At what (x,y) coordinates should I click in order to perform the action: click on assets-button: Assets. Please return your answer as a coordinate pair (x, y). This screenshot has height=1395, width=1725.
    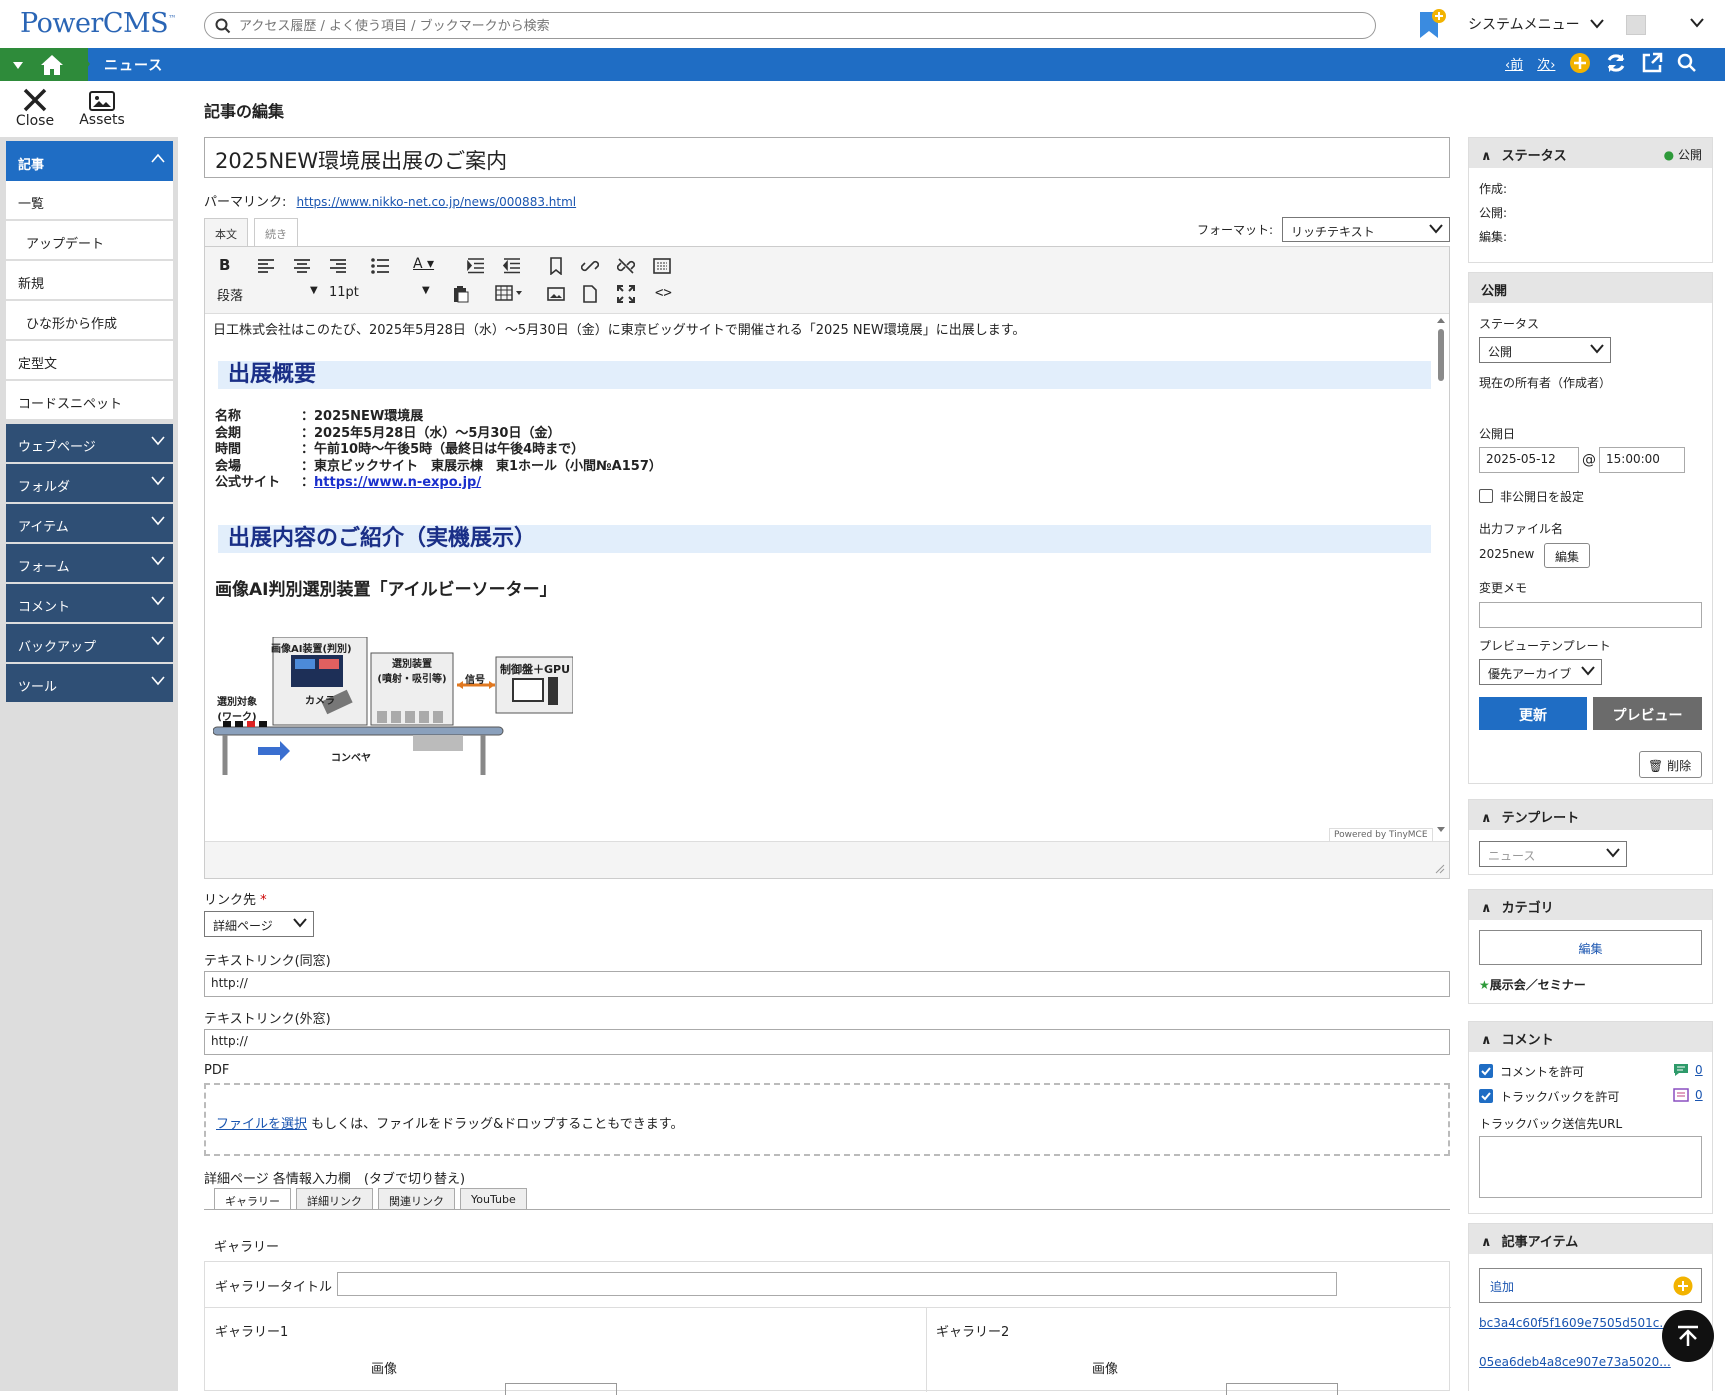
    Looking at the image, I should click on (102, 107).